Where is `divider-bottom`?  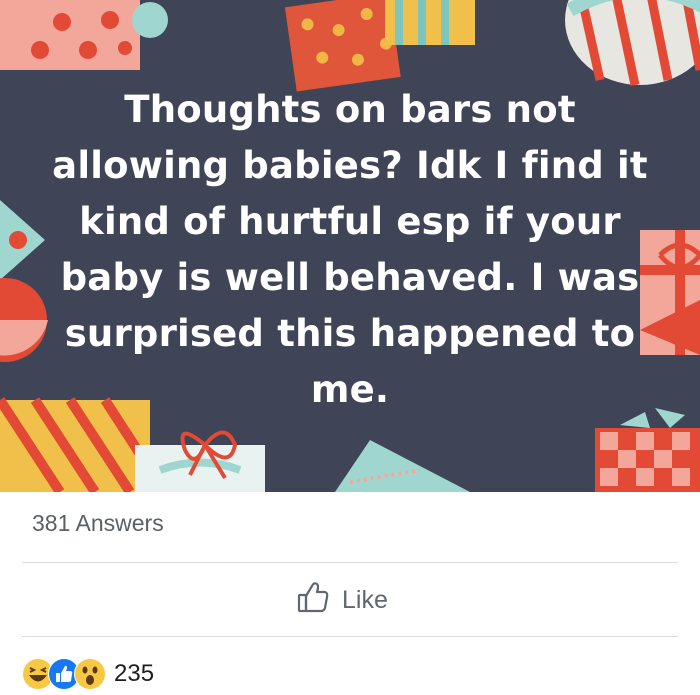
divider-bottom is located at coordinates (350, 636).